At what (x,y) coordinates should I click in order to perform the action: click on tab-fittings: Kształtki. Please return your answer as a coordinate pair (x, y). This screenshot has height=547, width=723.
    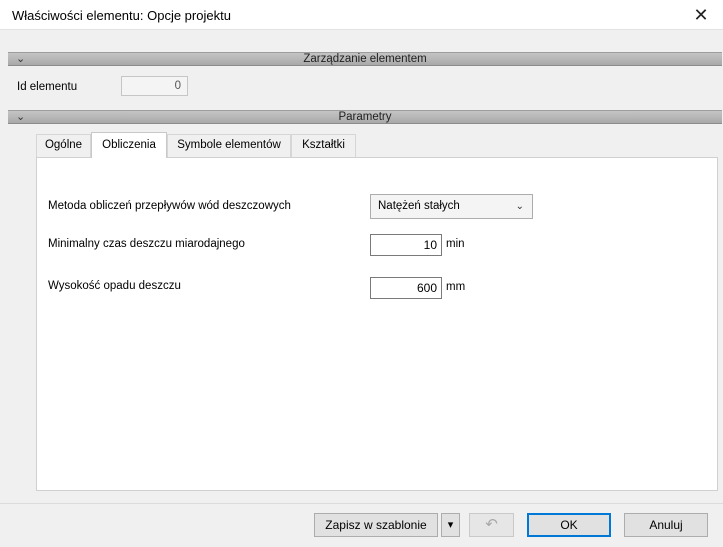
    Looking at the image, I should click on (323, 145).